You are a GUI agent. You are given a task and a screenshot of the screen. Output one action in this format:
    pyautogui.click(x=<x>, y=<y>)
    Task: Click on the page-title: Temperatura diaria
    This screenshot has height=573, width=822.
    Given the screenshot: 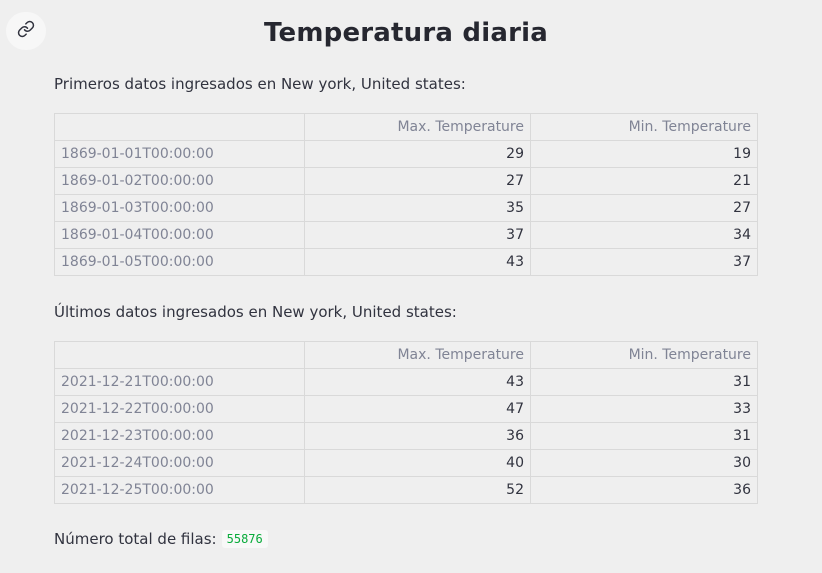 What is the action you would take?
    pyautogui.click(x=406, y=33)
    